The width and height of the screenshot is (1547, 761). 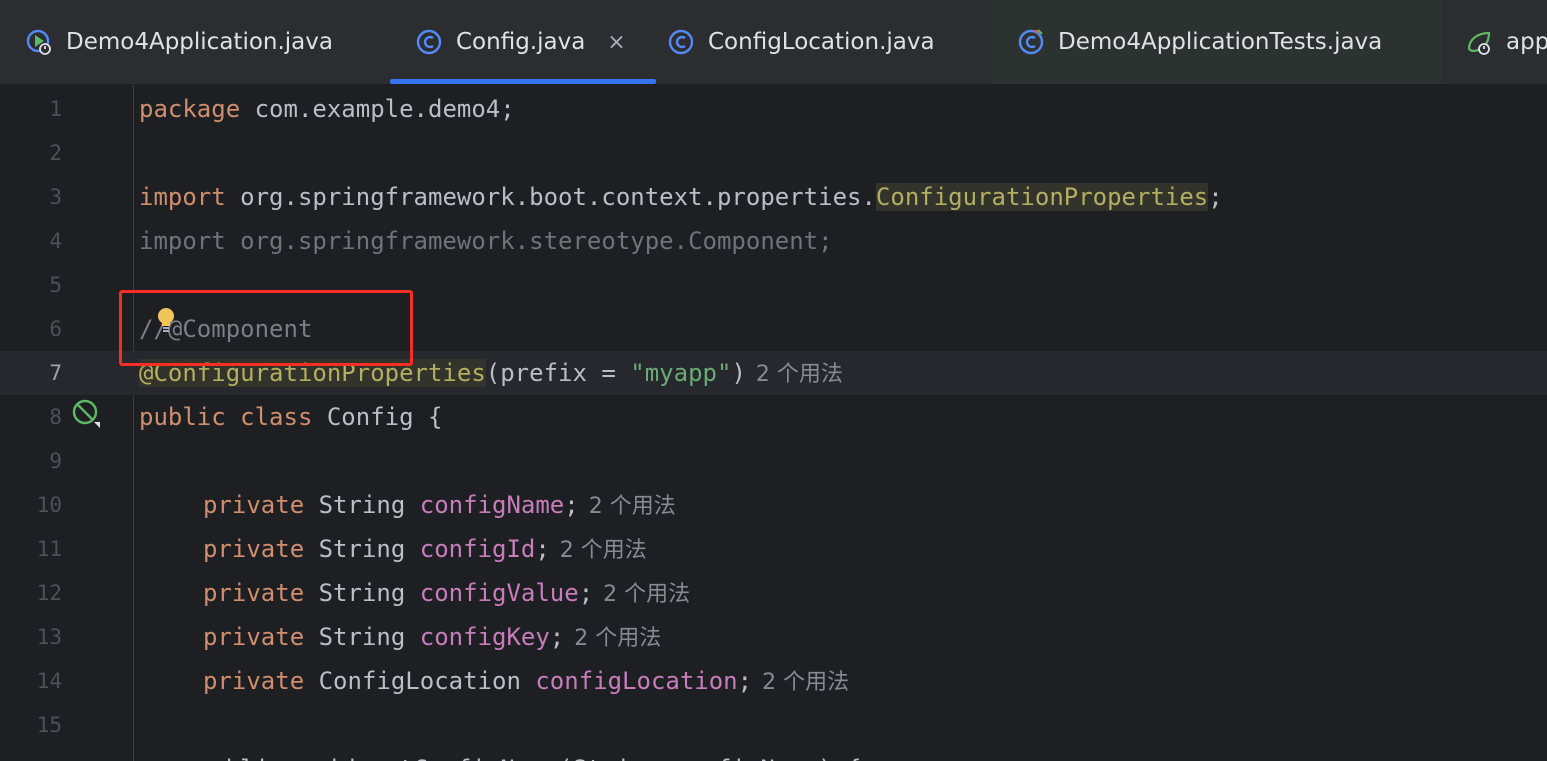 I want to click on code-text: public class Config {, so click(x=291, y=417).